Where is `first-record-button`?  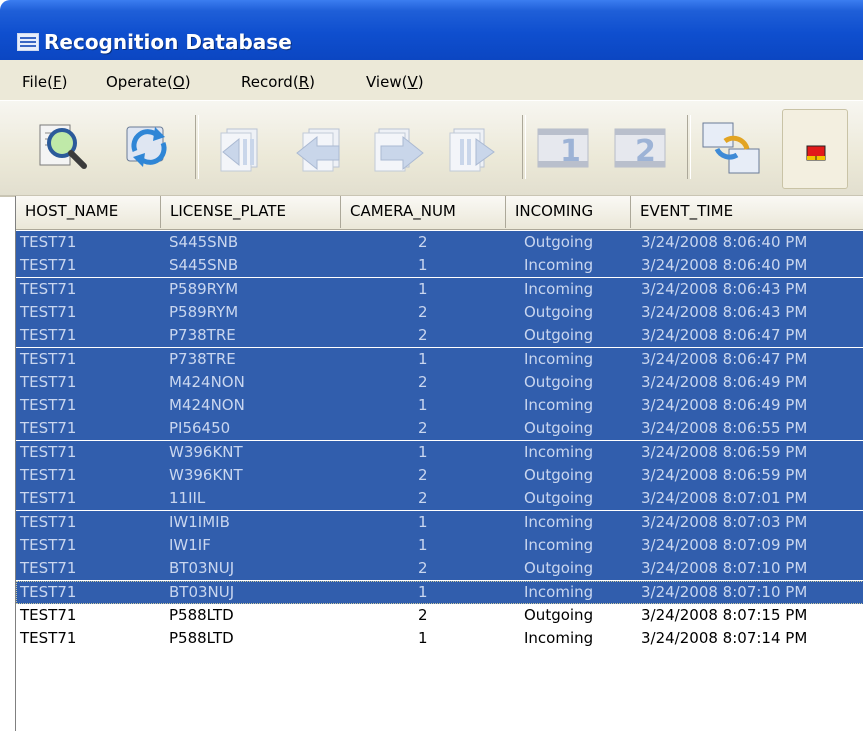
first-record-button is located at coordinates (240, 148).